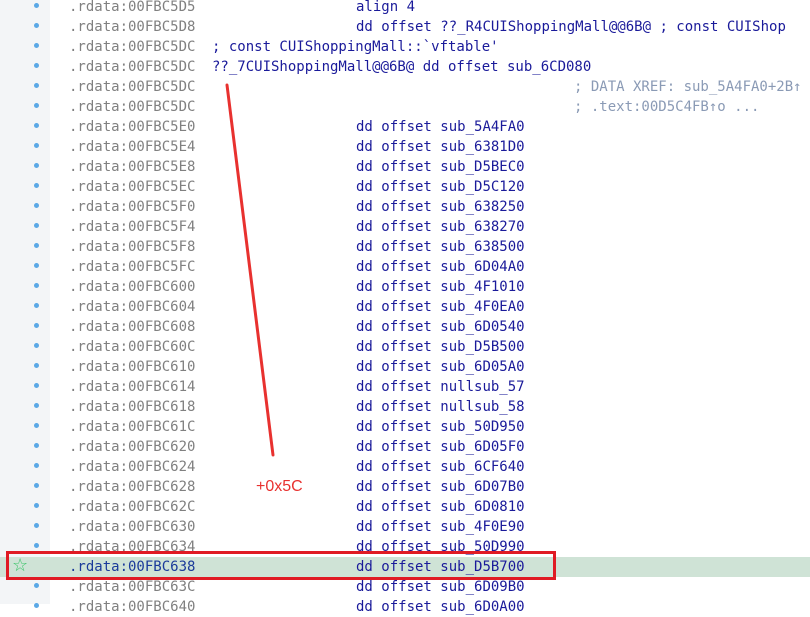 The width and height of the screenshot is (810, 617). I want to click on row-address: .rdata:00FBC63C, so click(132, 587).